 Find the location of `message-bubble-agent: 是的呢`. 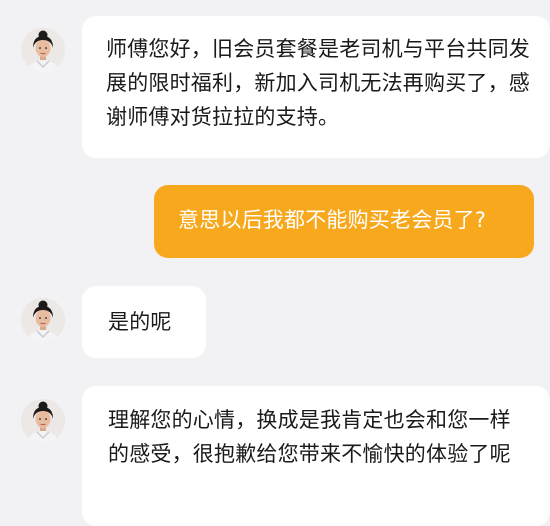

message-bubble-agent: 是的呢 is located at coordinates (144, 322).